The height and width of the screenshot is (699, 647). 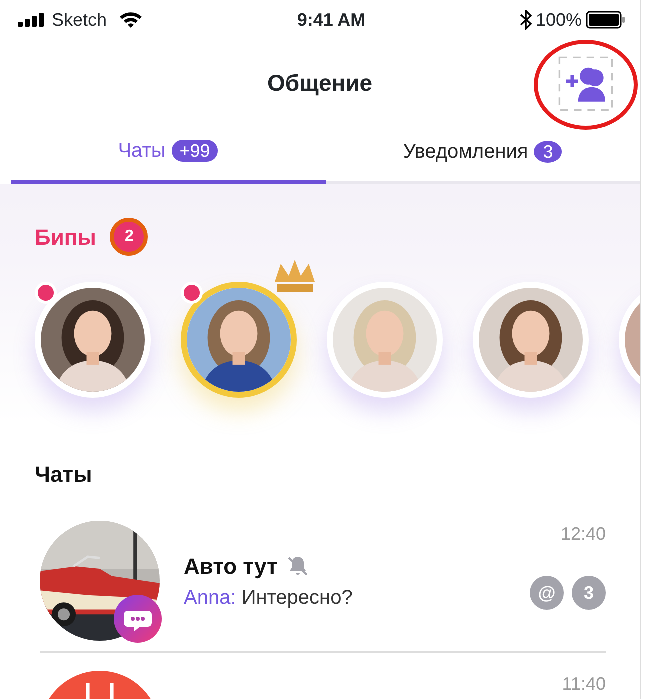 What do you see at coordinates (64, 475) in the screenshot?
I see `section-title: Чаты` at bounding box center [64, 475].